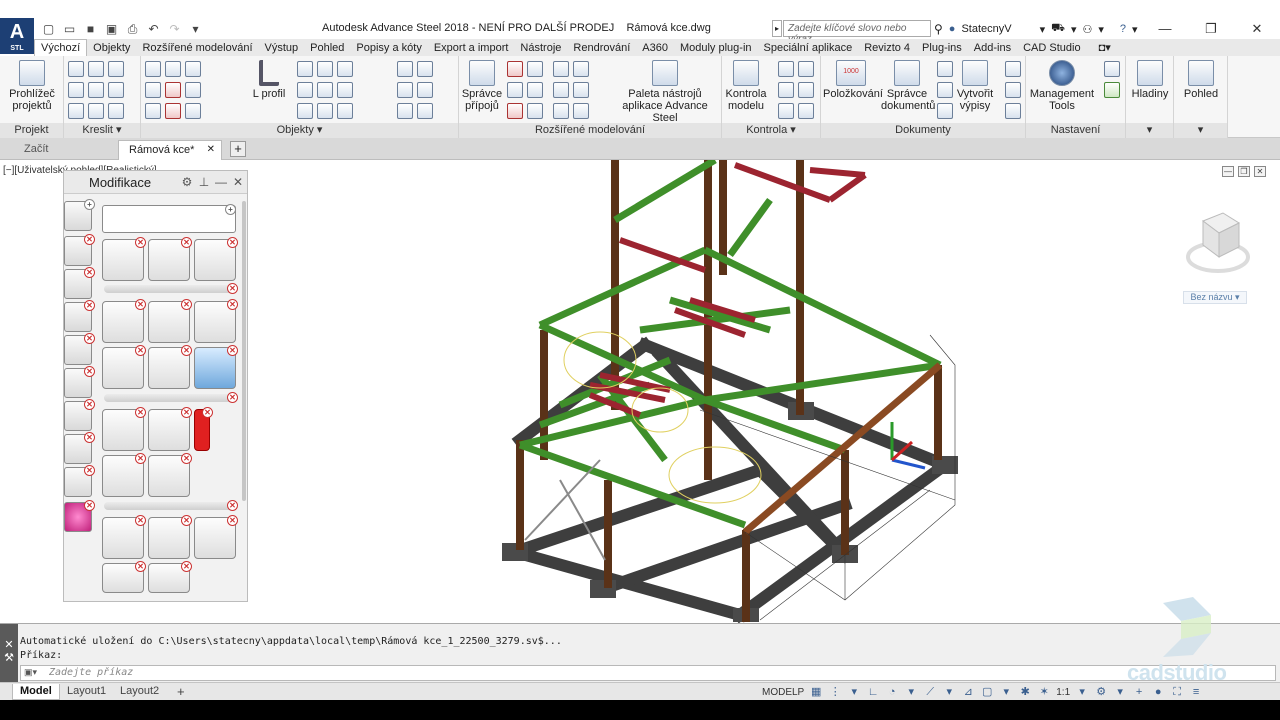 This screenshot has height=720, width=1280. What do you see at coordinates (86, 692) in the screenshot?
I see `layout-tab-layout1: Layout1` at bounding box center [86, 692].